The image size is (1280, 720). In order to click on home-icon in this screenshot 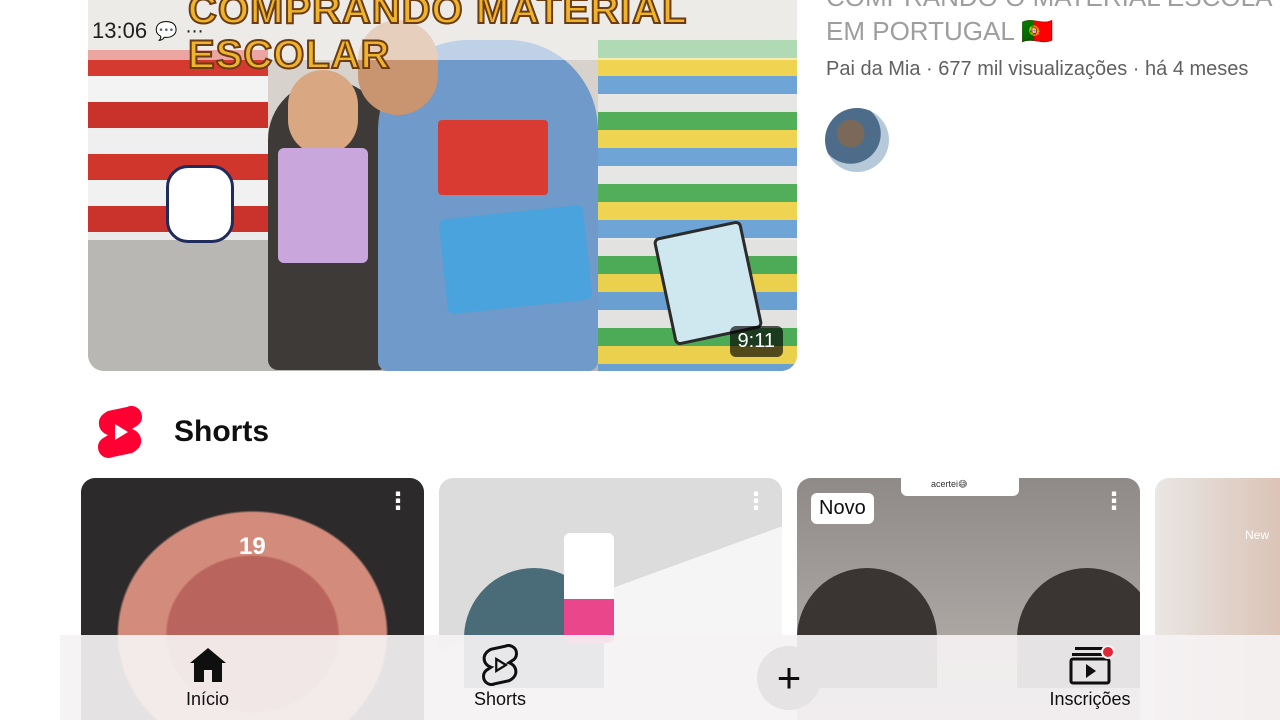, I will do `click(208, 665)`.